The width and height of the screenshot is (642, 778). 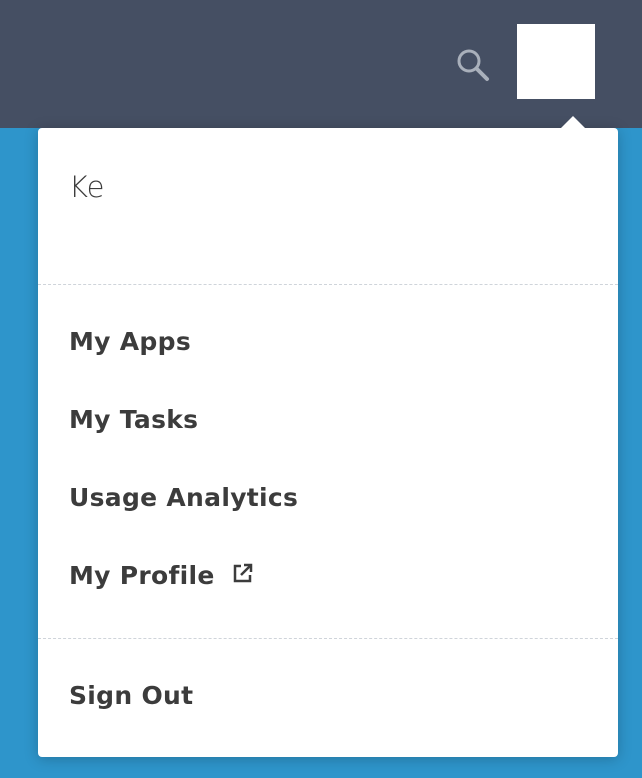 I want to click on menu-item-my-profile: My Profile, so click(x=161, y=575).